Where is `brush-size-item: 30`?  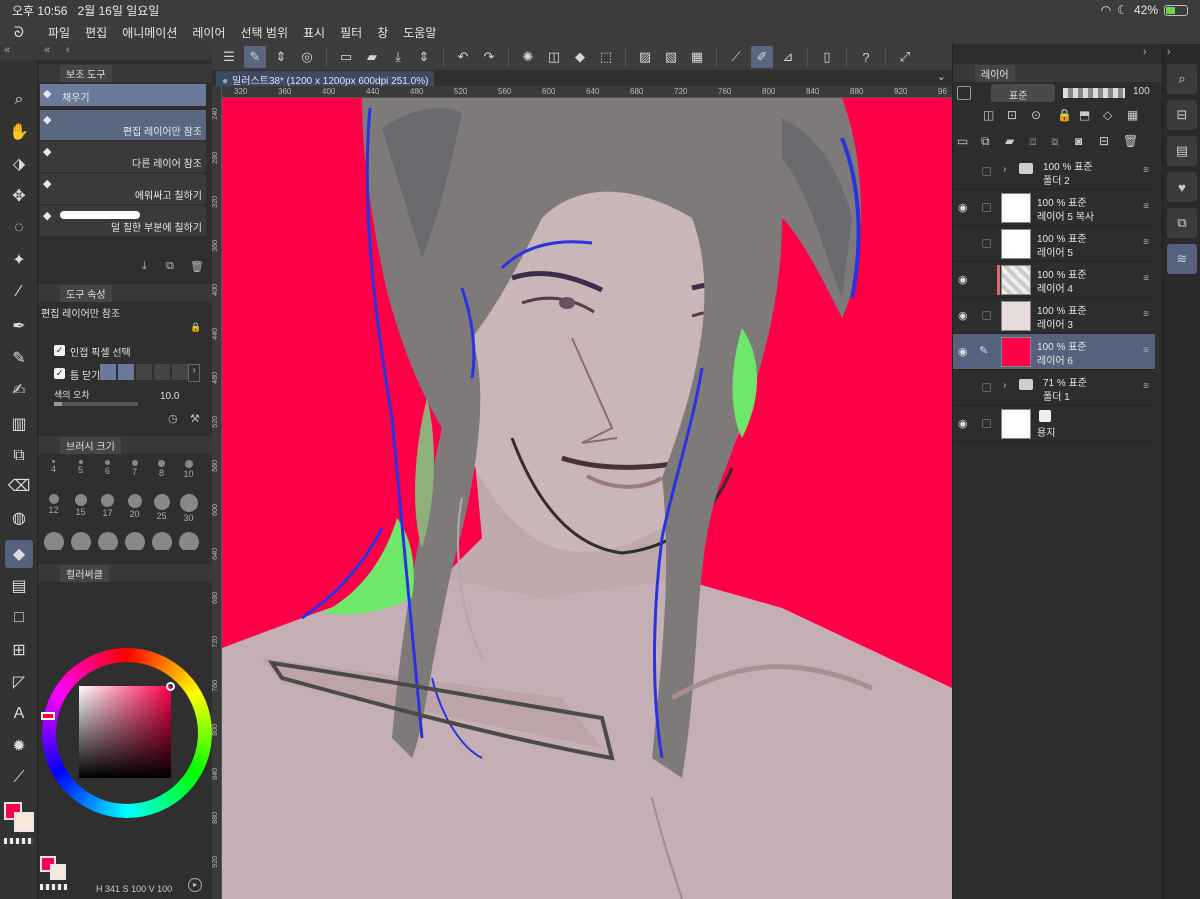 brush-size-item: 30 is located at coordinates (188, 507).